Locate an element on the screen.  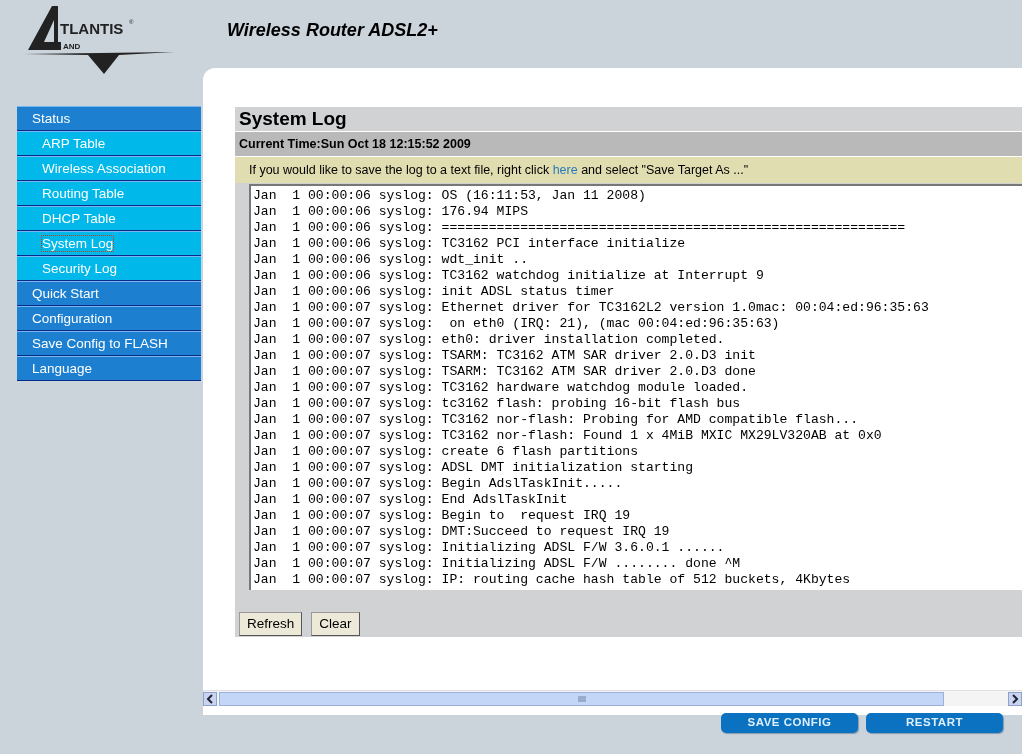
horizontal-scrollbar is located at coordinates (612, 698).